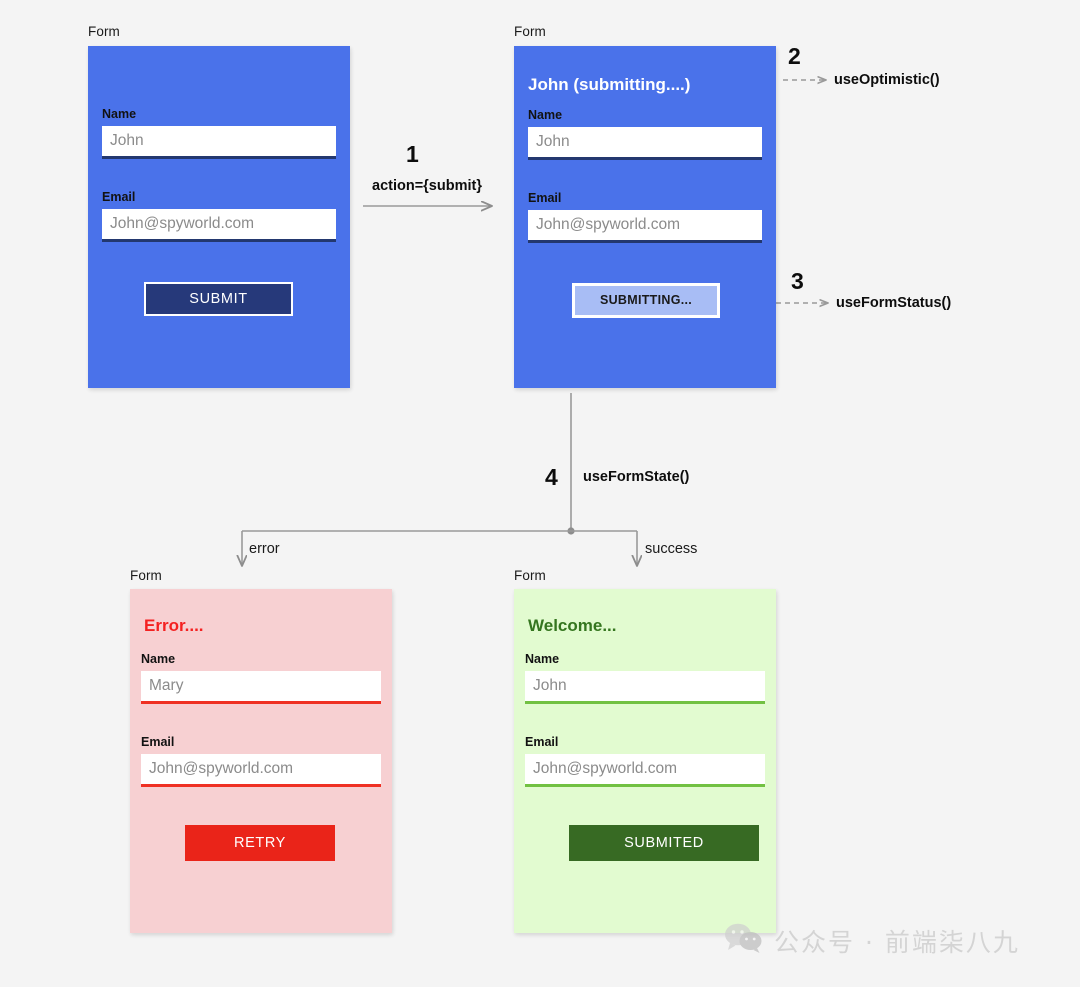 This screenshot has height=987, width=1080. I want to click on hook-label-use-form-status: useFormStatus(), so click(894, 303).